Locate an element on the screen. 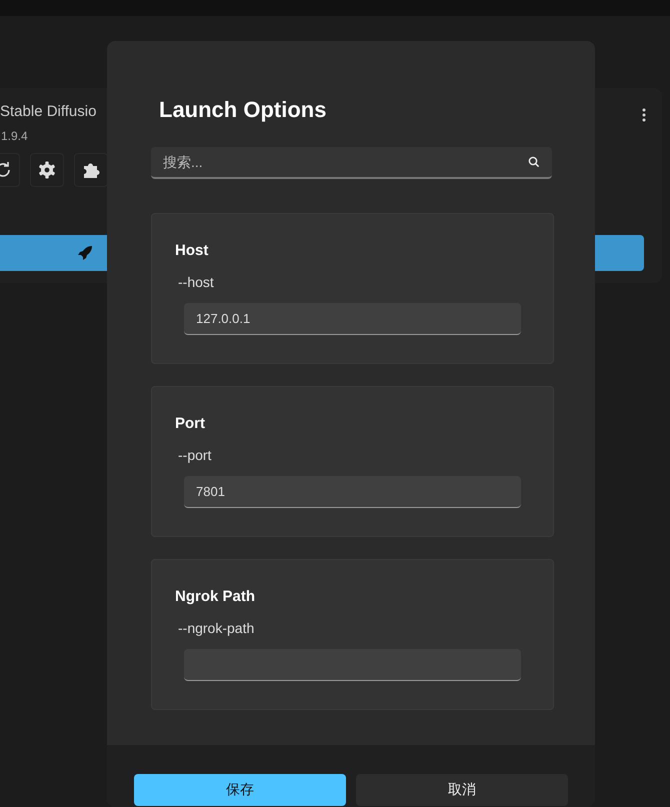 This screenshot has width=670, height=807. option-label: Host is located at coordinates (191, 250).